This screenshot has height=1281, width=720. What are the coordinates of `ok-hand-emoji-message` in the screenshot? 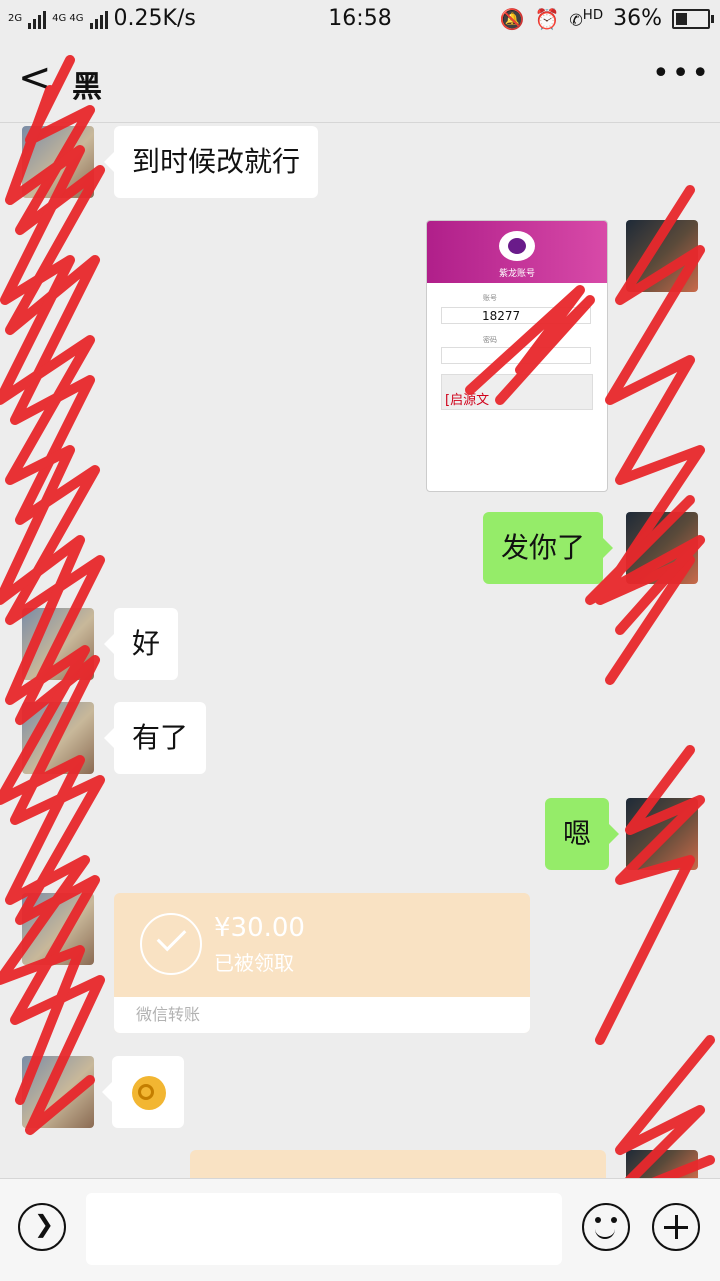 It's located at (143, 1092).